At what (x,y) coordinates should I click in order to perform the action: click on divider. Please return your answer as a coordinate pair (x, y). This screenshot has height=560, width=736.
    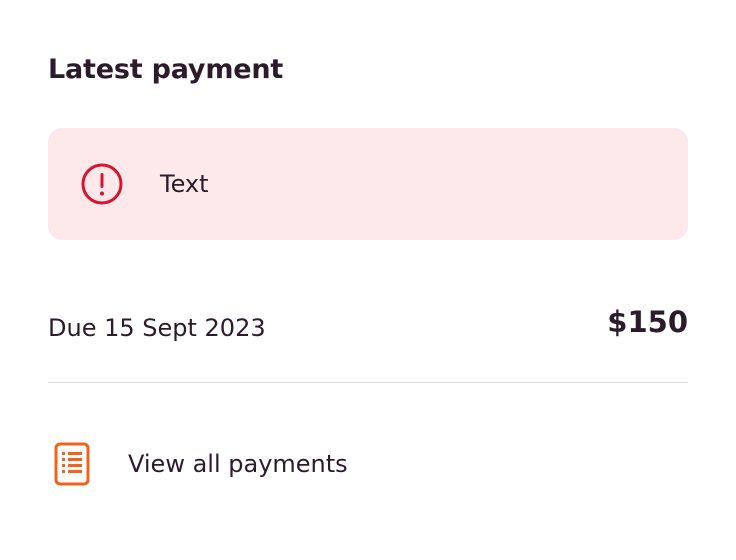
    Looking at the image, I should click on (368, 382).